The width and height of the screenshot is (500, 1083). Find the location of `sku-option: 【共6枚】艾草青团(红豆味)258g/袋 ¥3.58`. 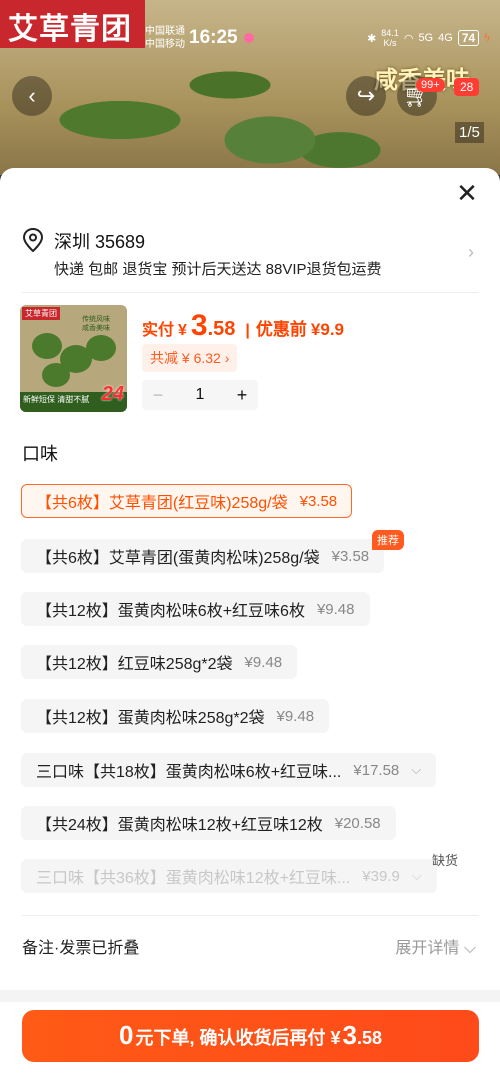

sku-option: 【共6枚】艾草青团(红豆味)258g/袋 ¥3.58 is located at coordinates (187, 501).